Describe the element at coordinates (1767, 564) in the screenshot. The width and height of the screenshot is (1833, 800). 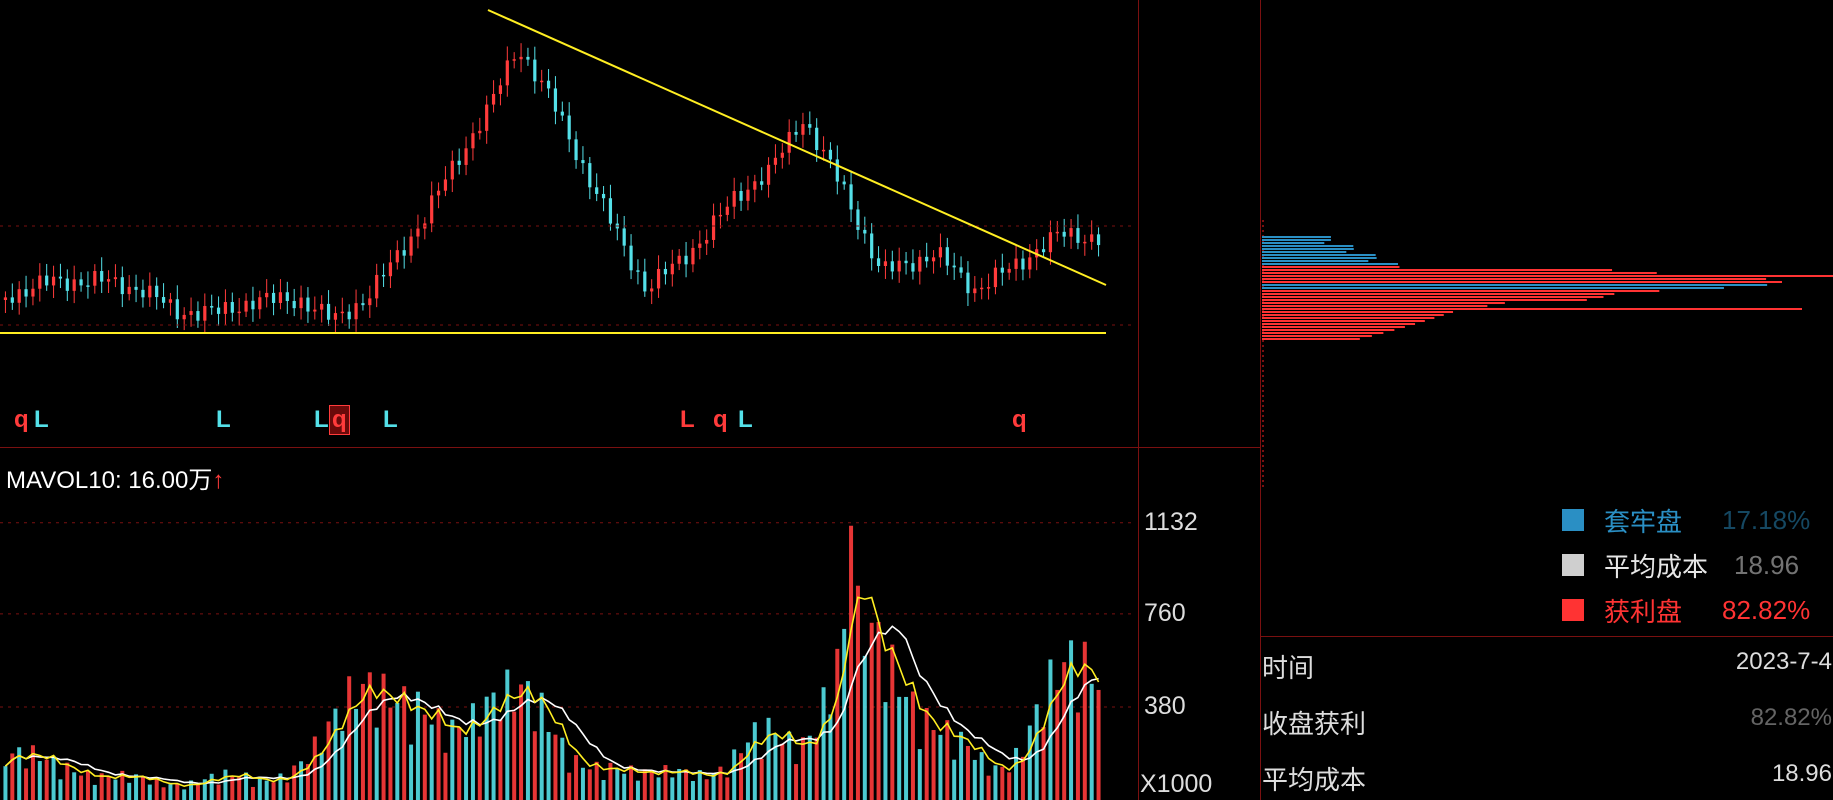
I see `legend-avg-cost-value: 18.96` at that location.